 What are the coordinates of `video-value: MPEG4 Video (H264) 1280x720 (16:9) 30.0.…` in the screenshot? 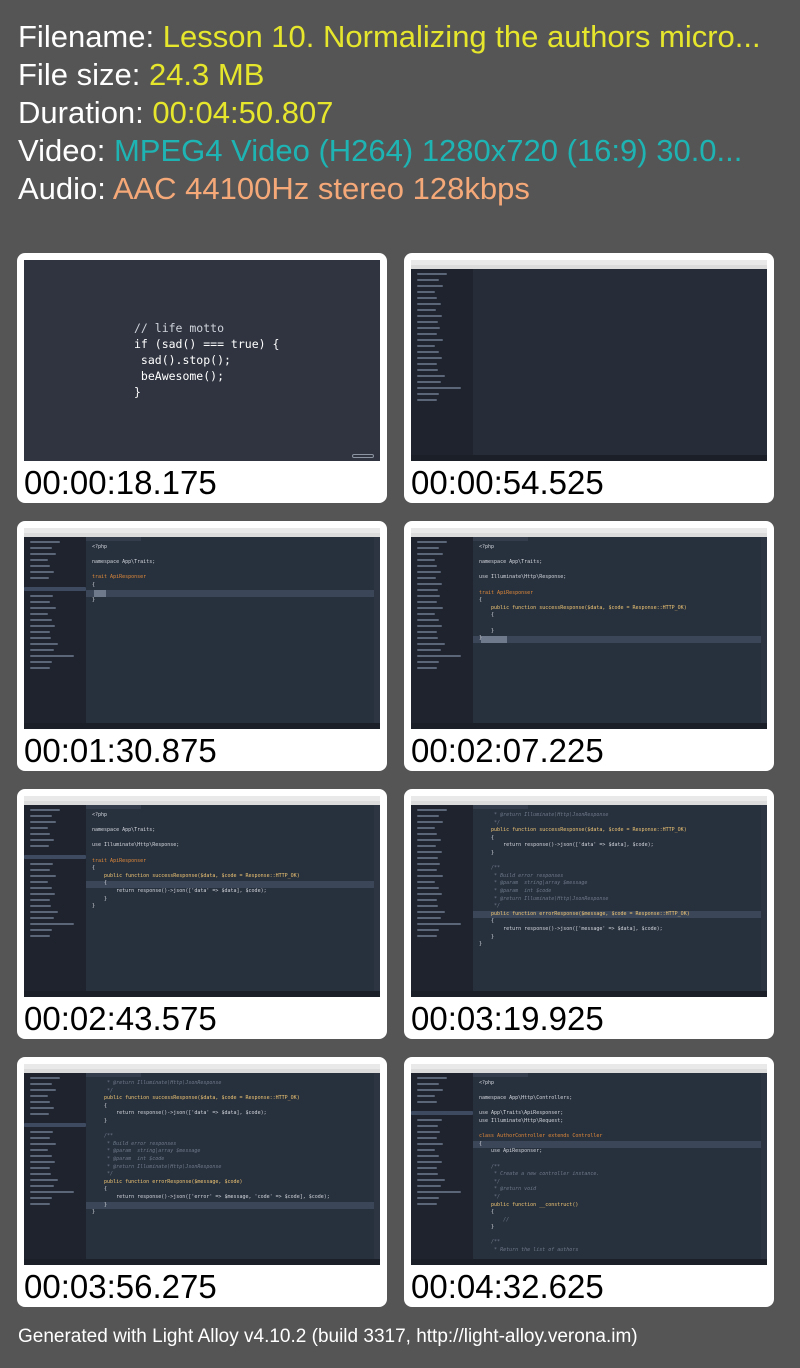 It's located at (428, 150).